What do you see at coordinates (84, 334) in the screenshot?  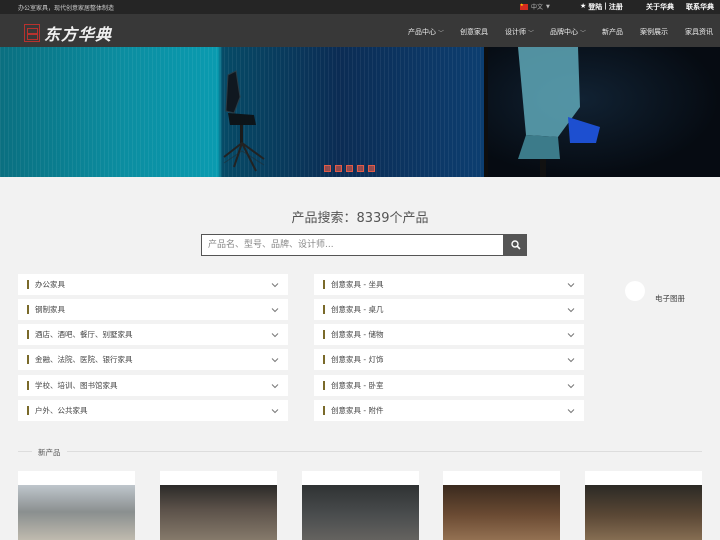 I see `category-label: 酒店、酒吧、餐厅、别墅家具` at bounding box center [84, 334].